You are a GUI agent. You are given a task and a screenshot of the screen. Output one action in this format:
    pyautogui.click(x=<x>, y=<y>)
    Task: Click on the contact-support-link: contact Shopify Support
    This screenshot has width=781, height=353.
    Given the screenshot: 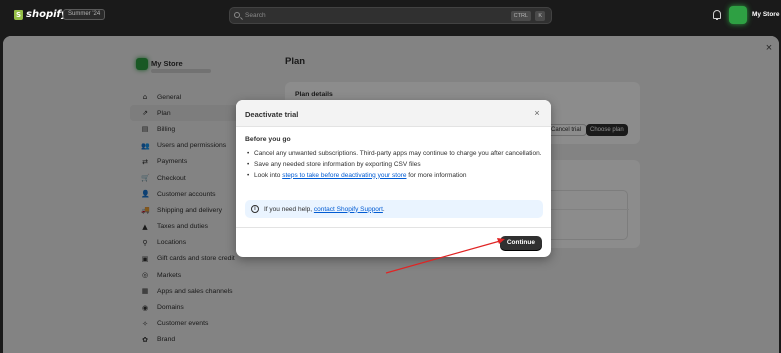 What is the action you would take?
    pyautogui.click(x=348, y=209)
    